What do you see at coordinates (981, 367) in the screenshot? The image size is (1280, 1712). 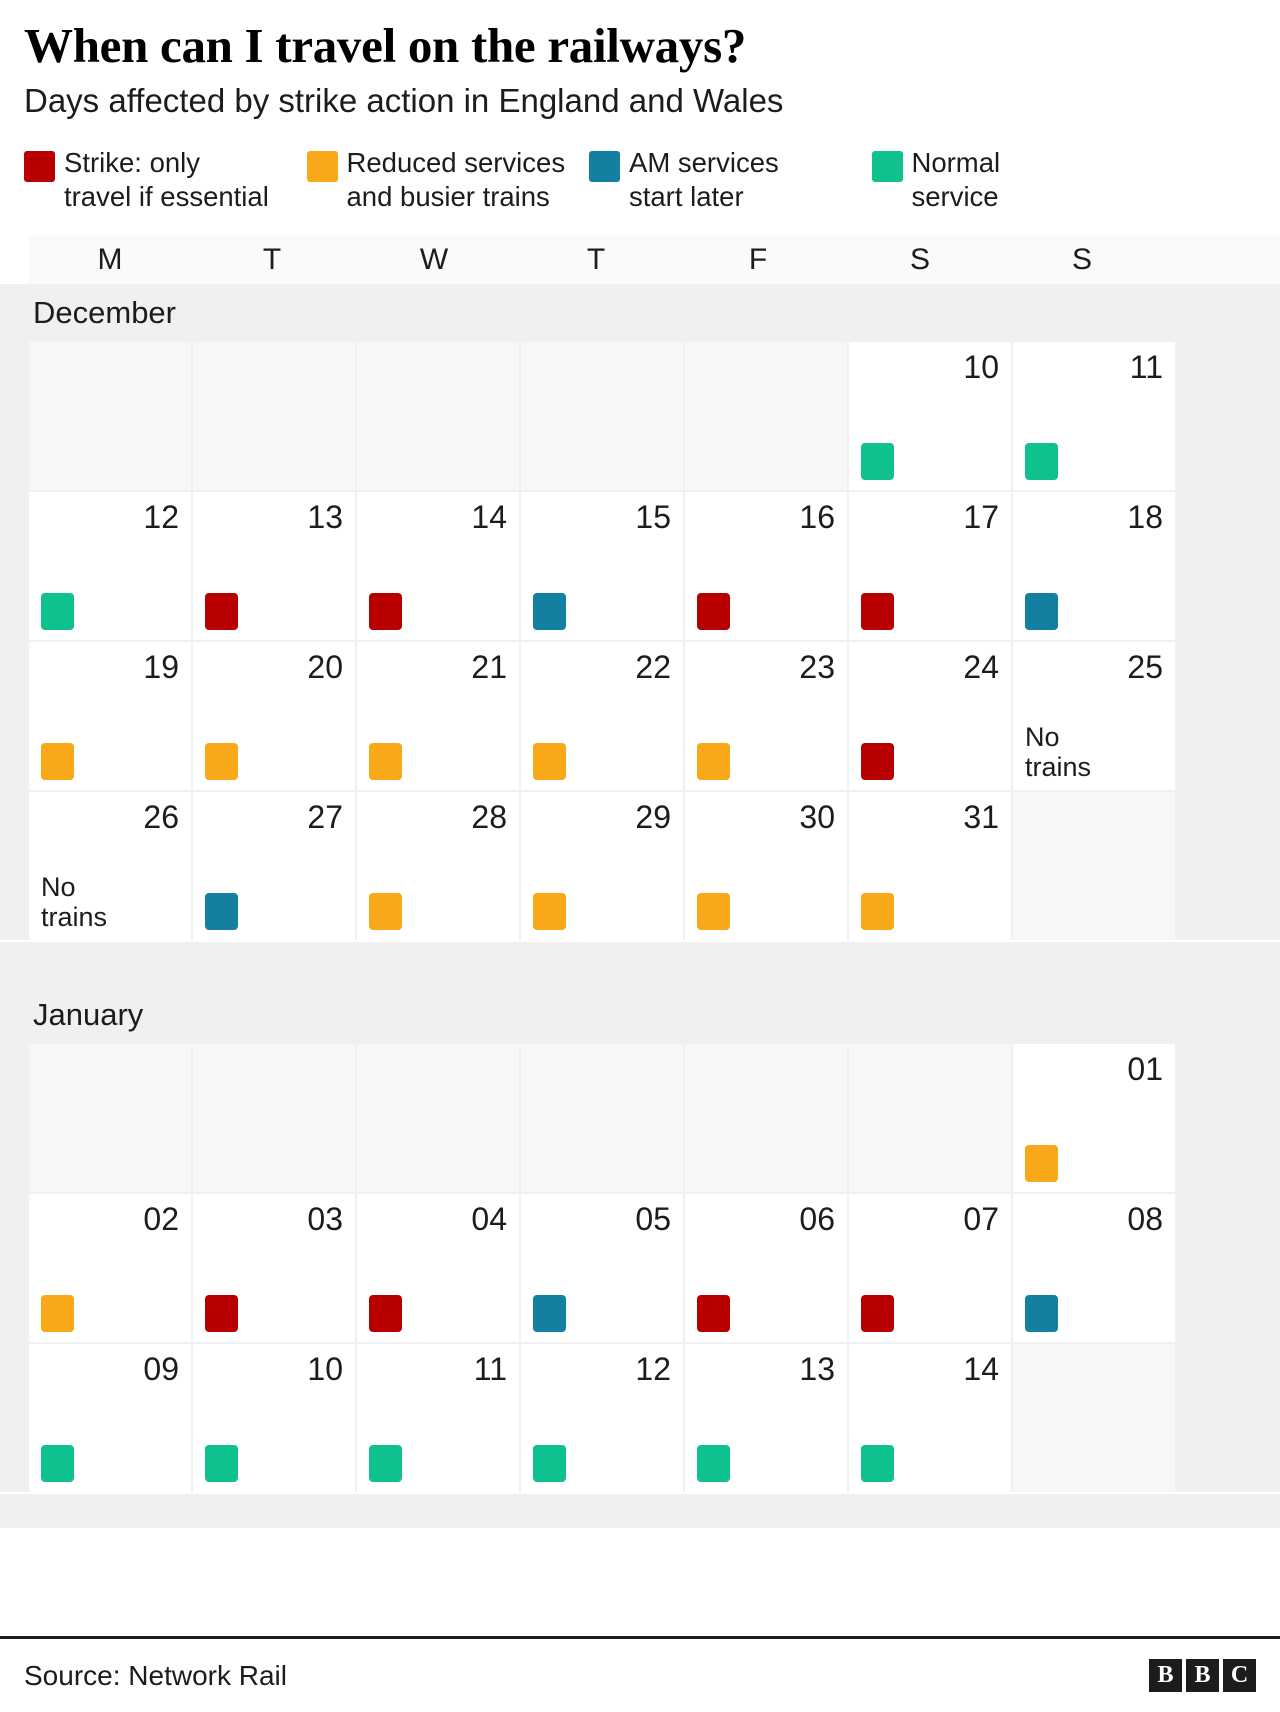 I see `day-number: 10` at bounding box center [981, 367].